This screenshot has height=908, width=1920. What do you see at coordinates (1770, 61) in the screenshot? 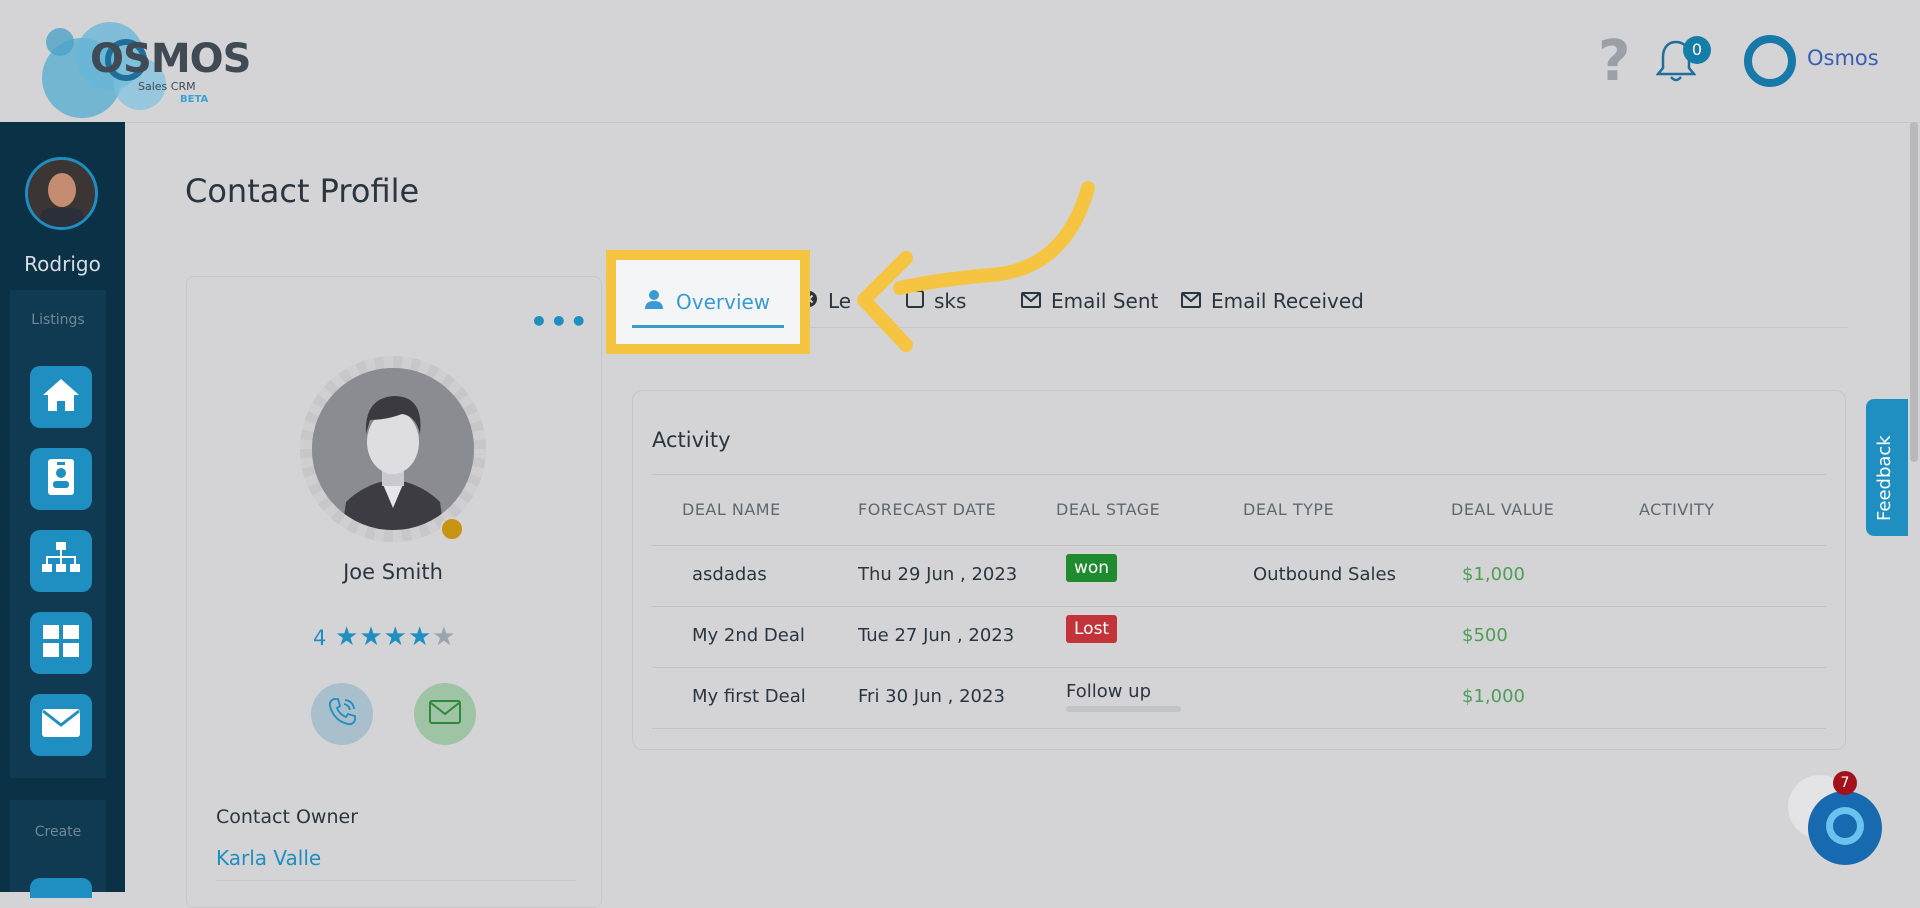
I see `user-avatar` at bounding box center [1770, 61].